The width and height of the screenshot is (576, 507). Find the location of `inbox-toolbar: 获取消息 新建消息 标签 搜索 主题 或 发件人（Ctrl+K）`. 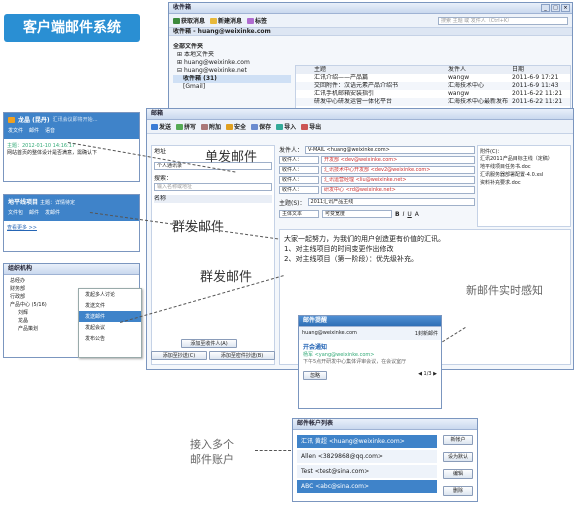

inbox-toolbar: 获取消息 新建消息 标签 搜索 主题 或 发件人（Ctrl+K） is located at coordinates (370, 21).